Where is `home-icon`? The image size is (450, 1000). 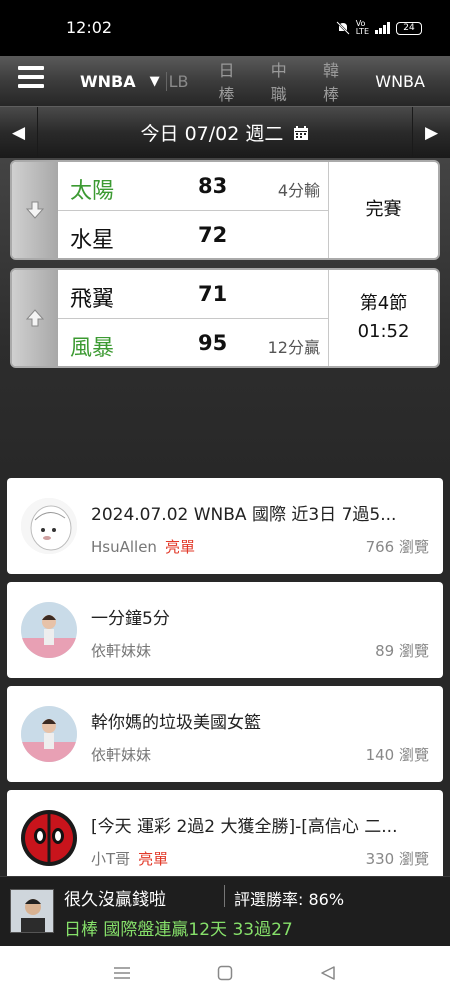 home-icon is located at coordinates (225, 973).